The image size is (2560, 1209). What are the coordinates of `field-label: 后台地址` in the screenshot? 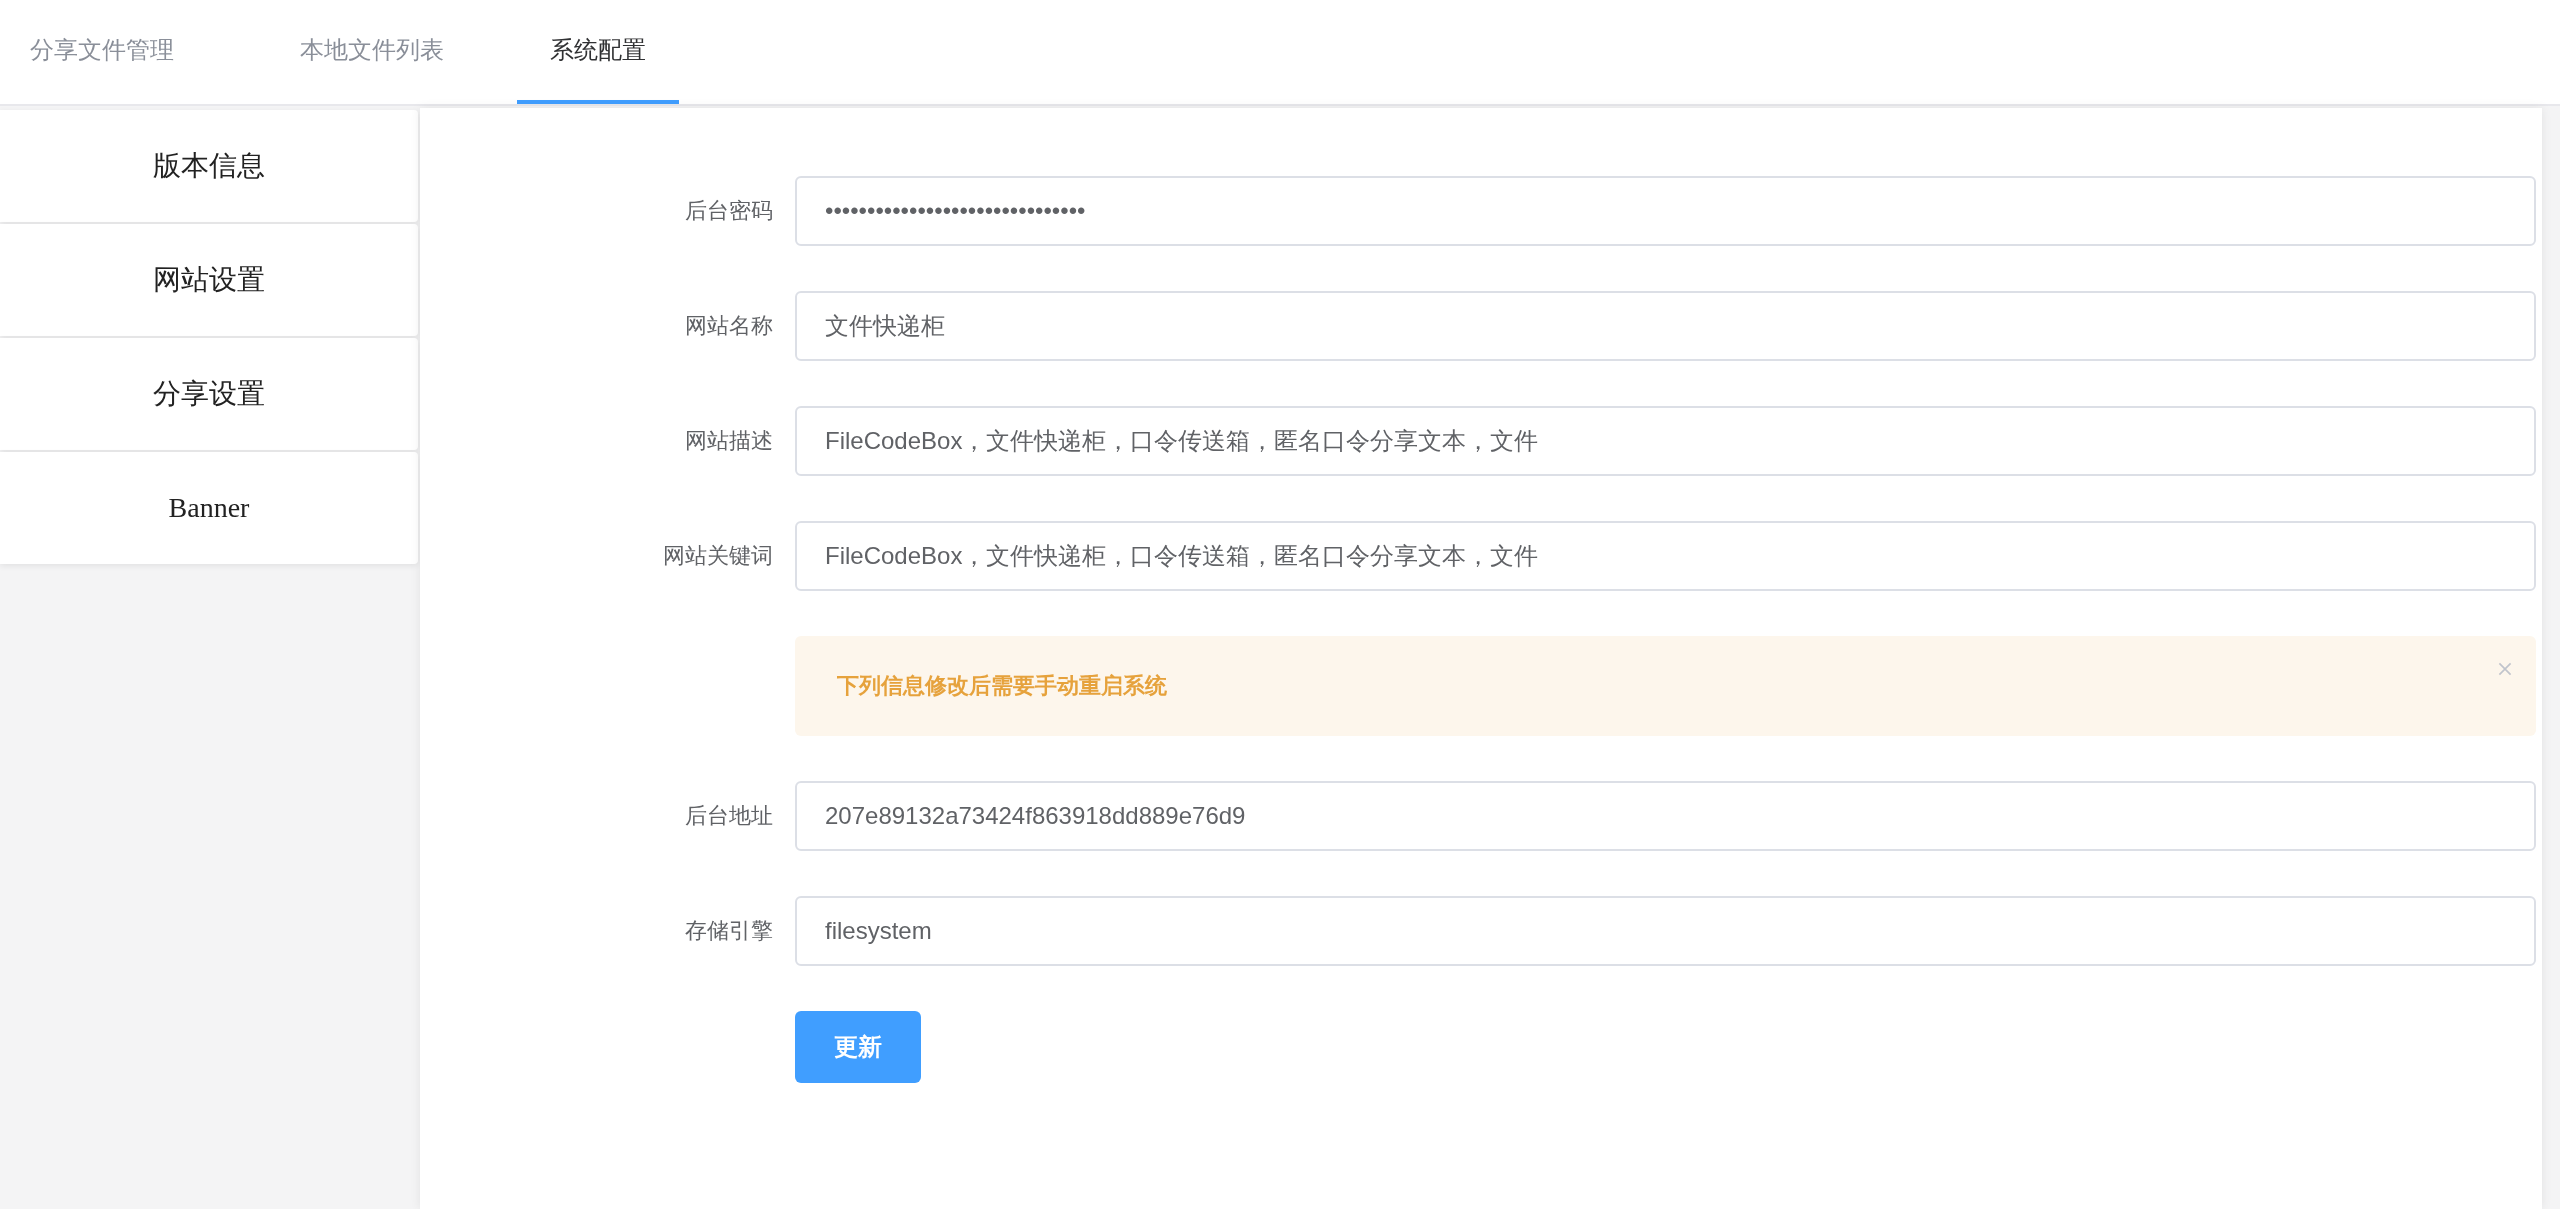 It's located at (729, 816).